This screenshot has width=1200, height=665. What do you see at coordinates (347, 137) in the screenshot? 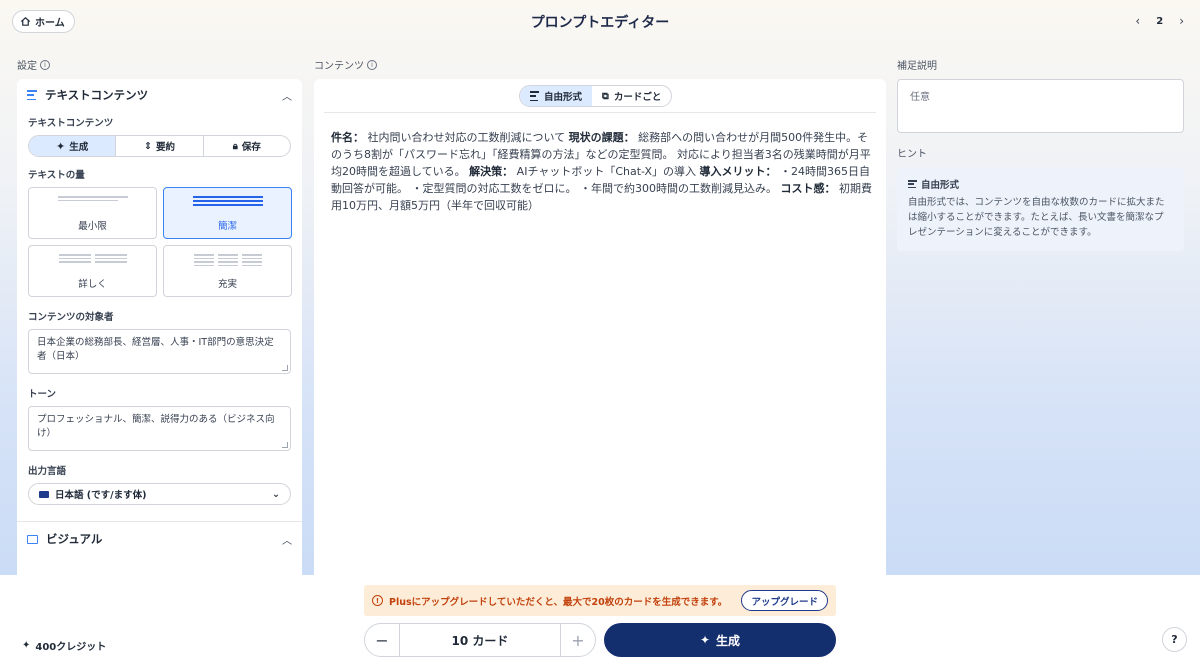
I see `content-heading: 件名：` at bounding box center [347, 137].